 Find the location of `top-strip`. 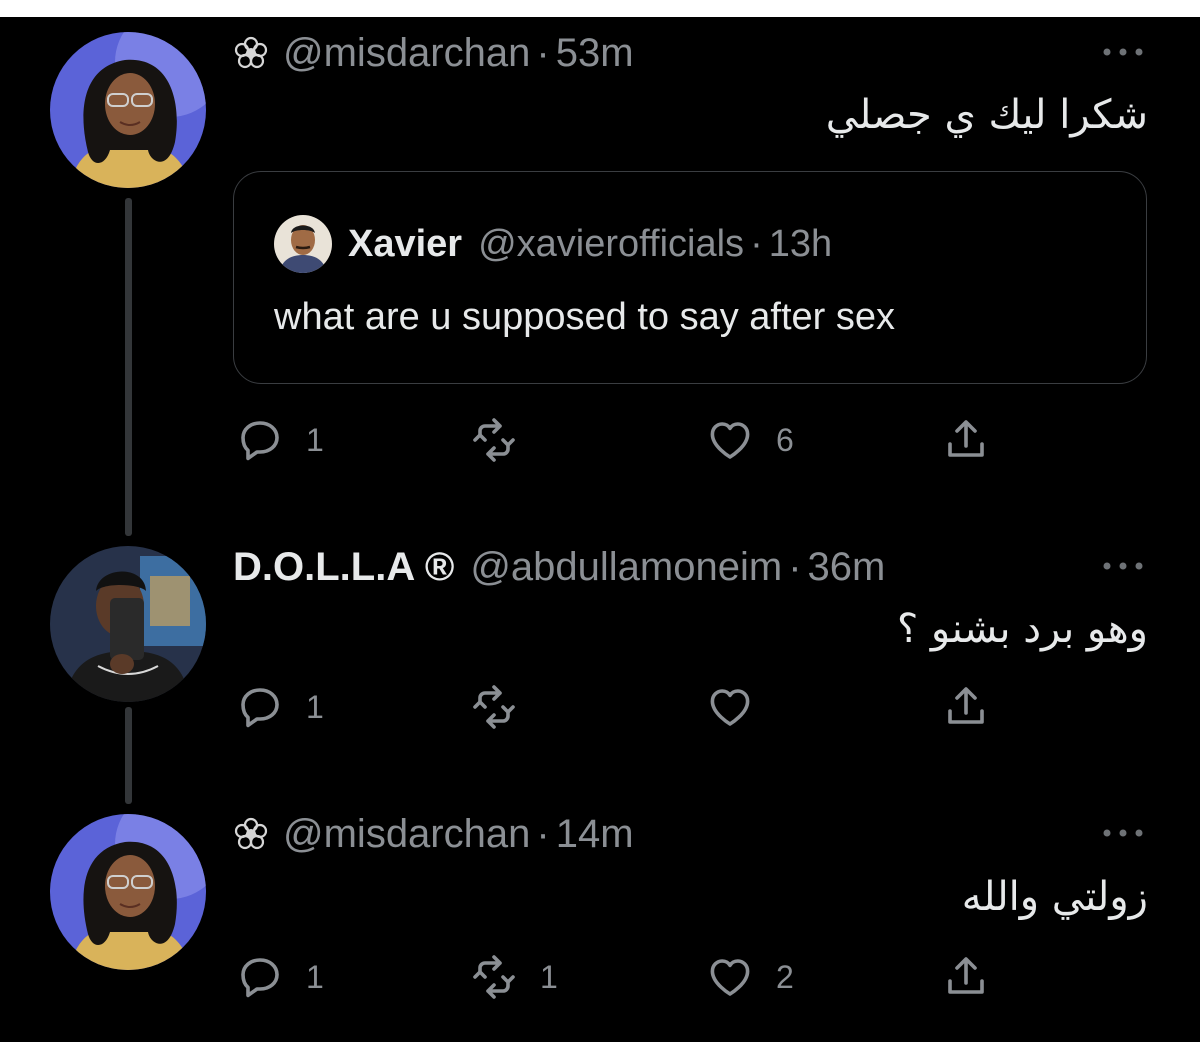

top-strip is located at coordinates (600, 8).